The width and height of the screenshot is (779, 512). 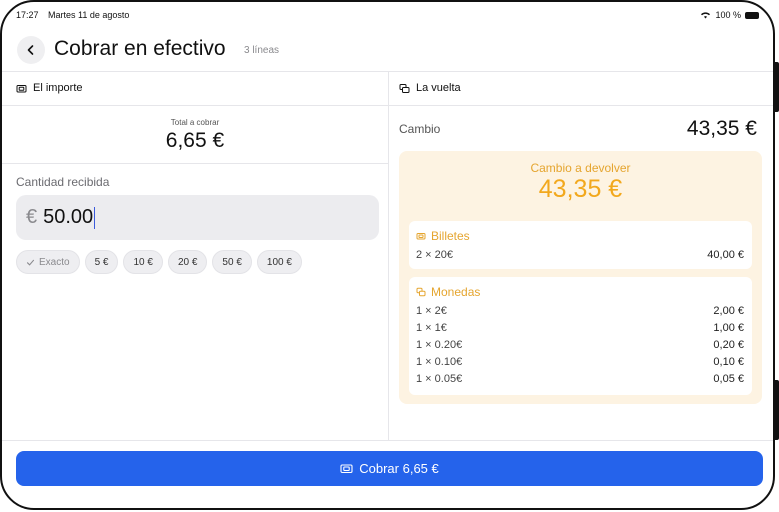 I want to click on chevron-left-icon, so click(x=30, y=50).